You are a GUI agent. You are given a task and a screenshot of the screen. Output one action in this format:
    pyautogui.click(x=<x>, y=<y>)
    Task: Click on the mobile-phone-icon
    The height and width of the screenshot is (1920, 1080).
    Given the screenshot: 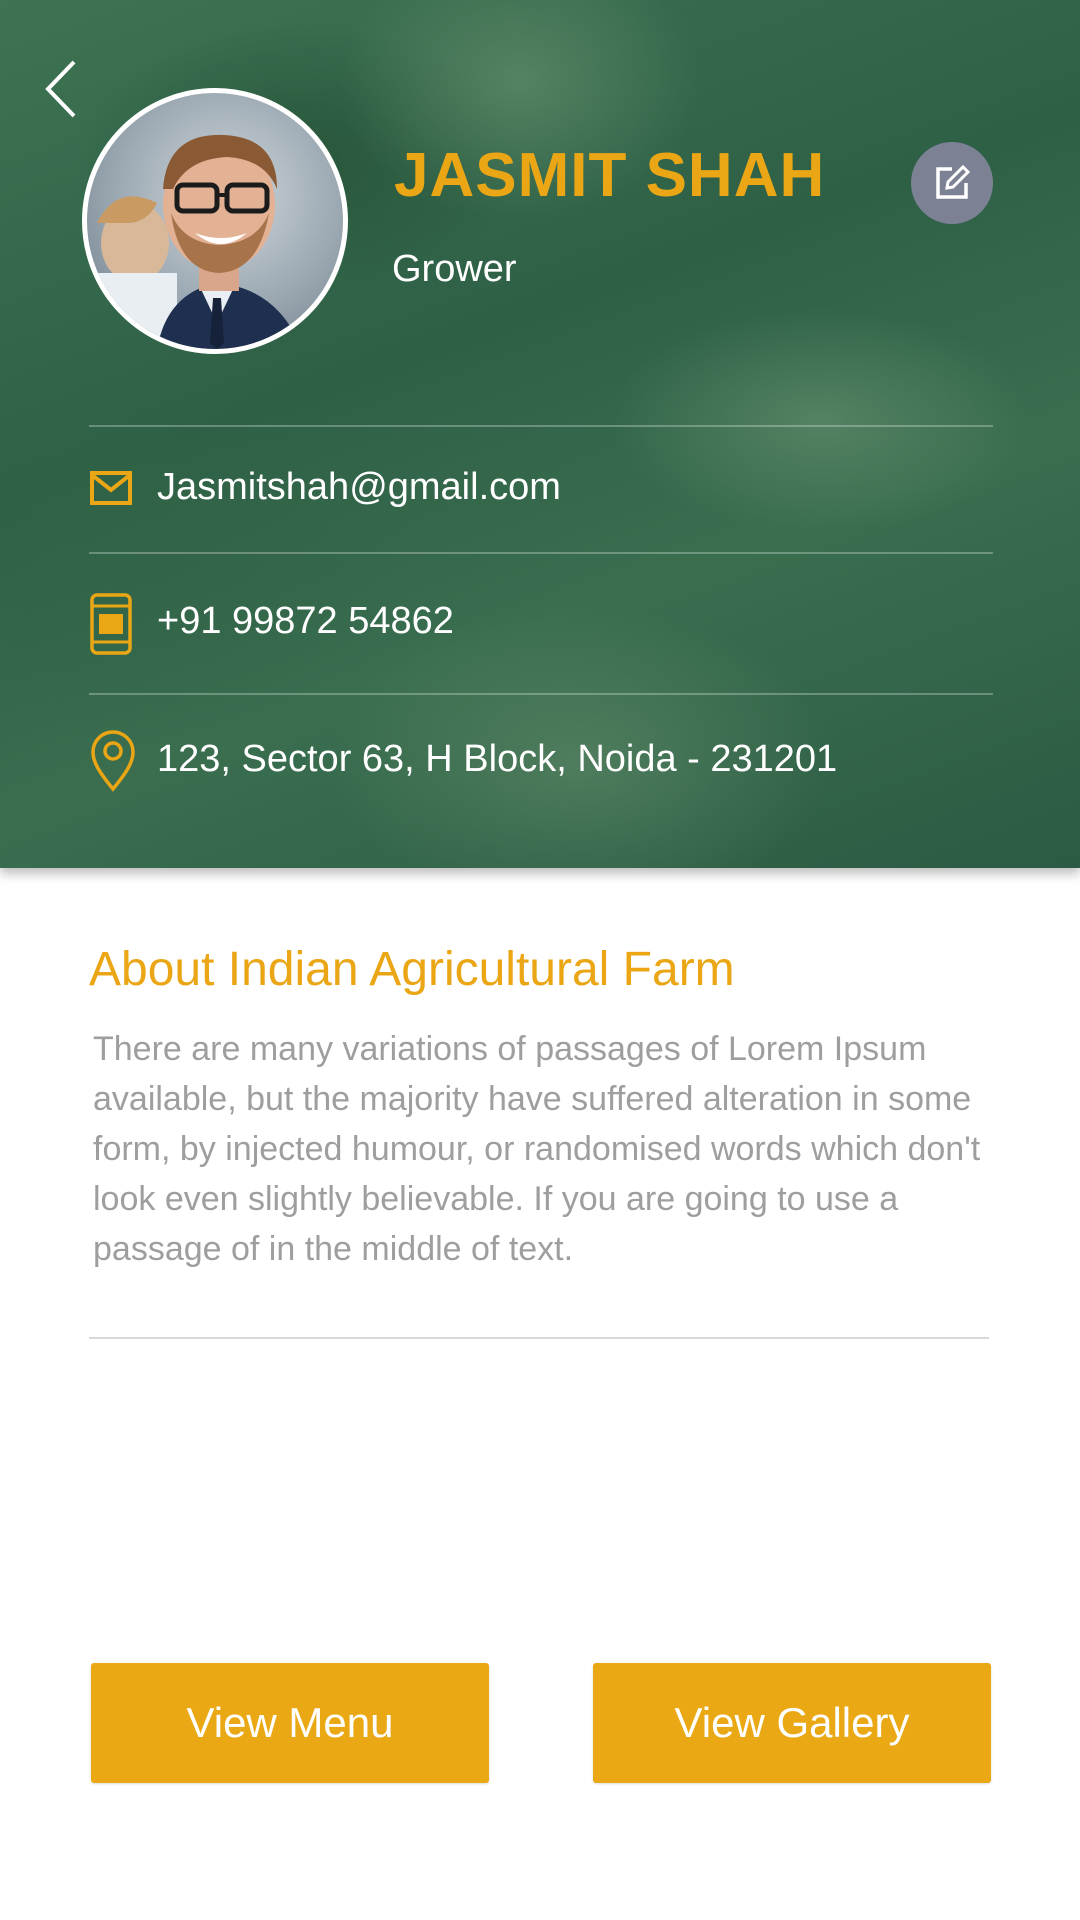 What is the action you would take?
    pyautogui.click(x=111, y=624)
    